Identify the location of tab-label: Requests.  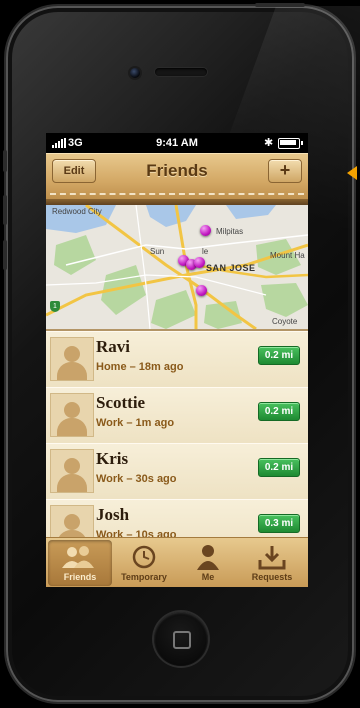
(272, 577).